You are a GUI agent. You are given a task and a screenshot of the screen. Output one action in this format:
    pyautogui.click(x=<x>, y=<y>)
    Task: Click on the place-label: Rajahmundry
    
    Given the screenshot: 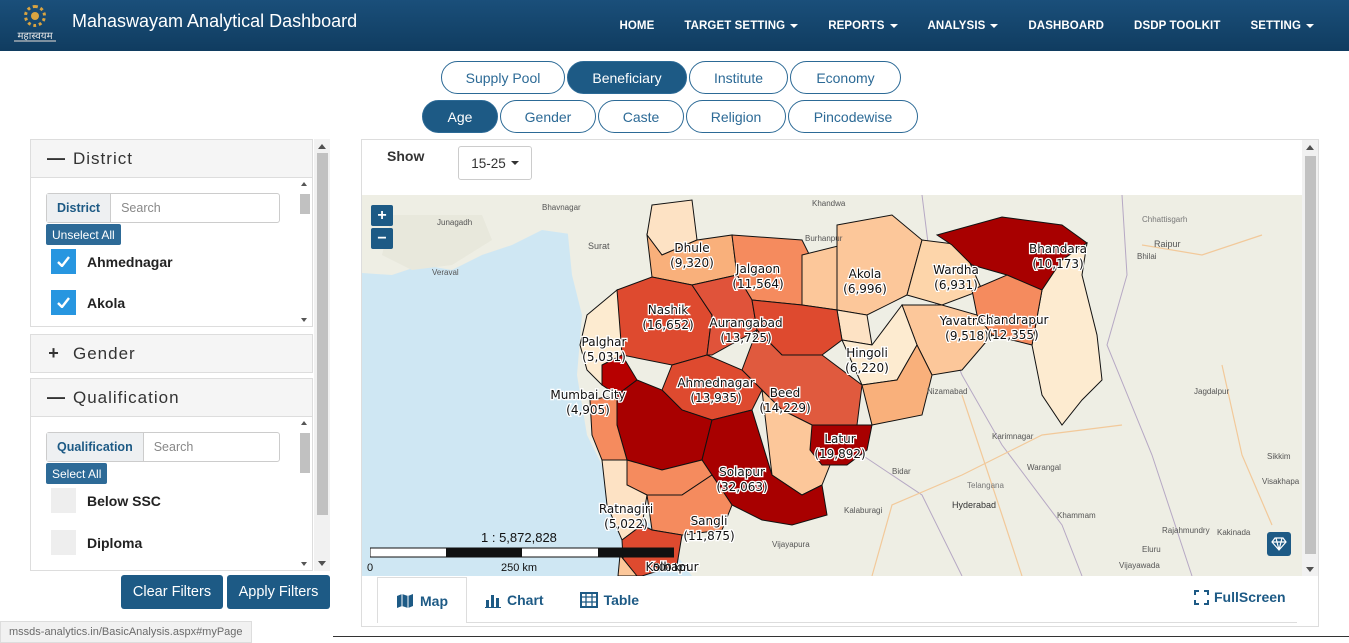 What is the action you would take?
    pyautogui.click(x=1186, y=530)
    